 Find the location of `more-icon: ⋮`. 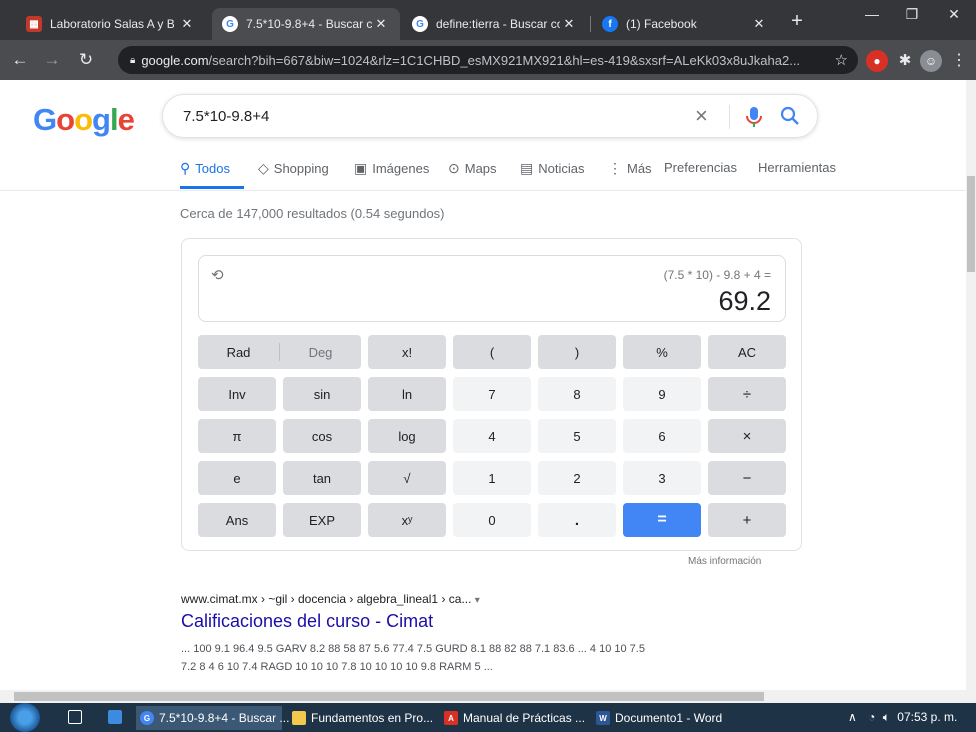

more-icon: ⋮ is located at coordinates (615, 168).